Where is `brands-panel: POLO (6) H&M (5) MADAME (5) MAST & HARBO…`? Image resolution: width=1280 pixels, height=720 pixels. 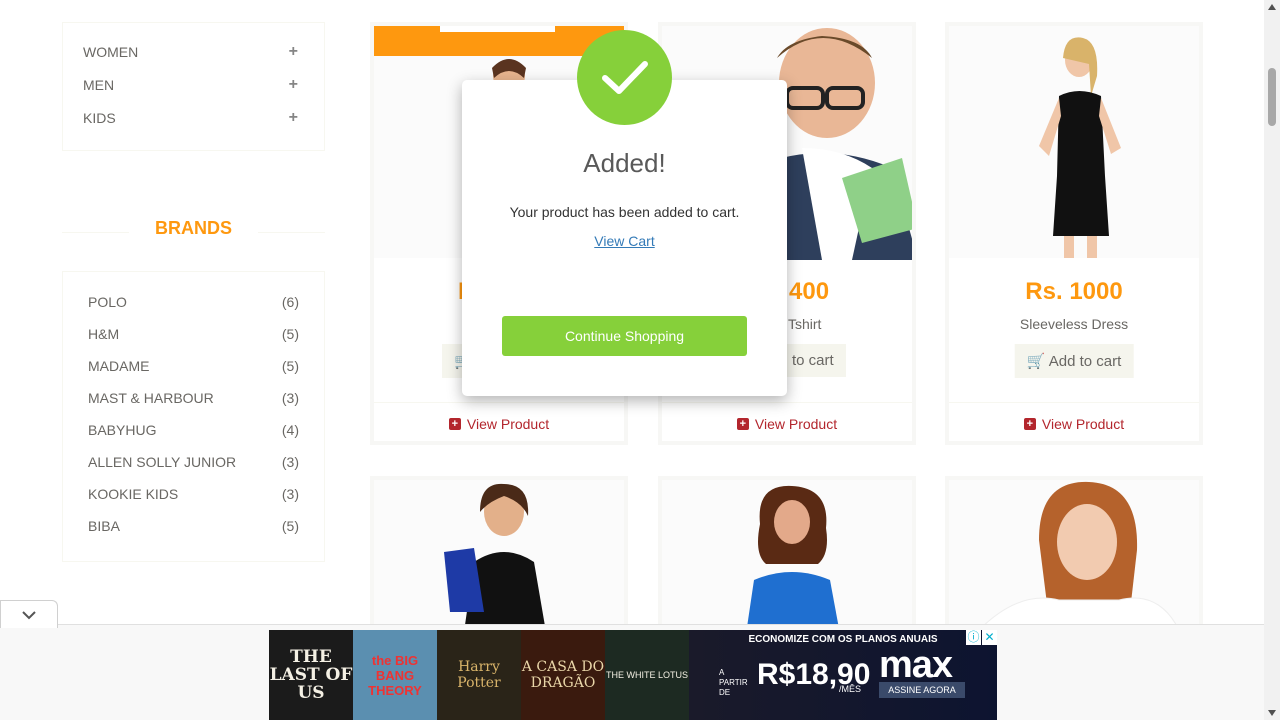
brands-panel: POLO (6) H&M (5) MADAME (5) MAST & HARBO… is located at coordinates (193, 416).